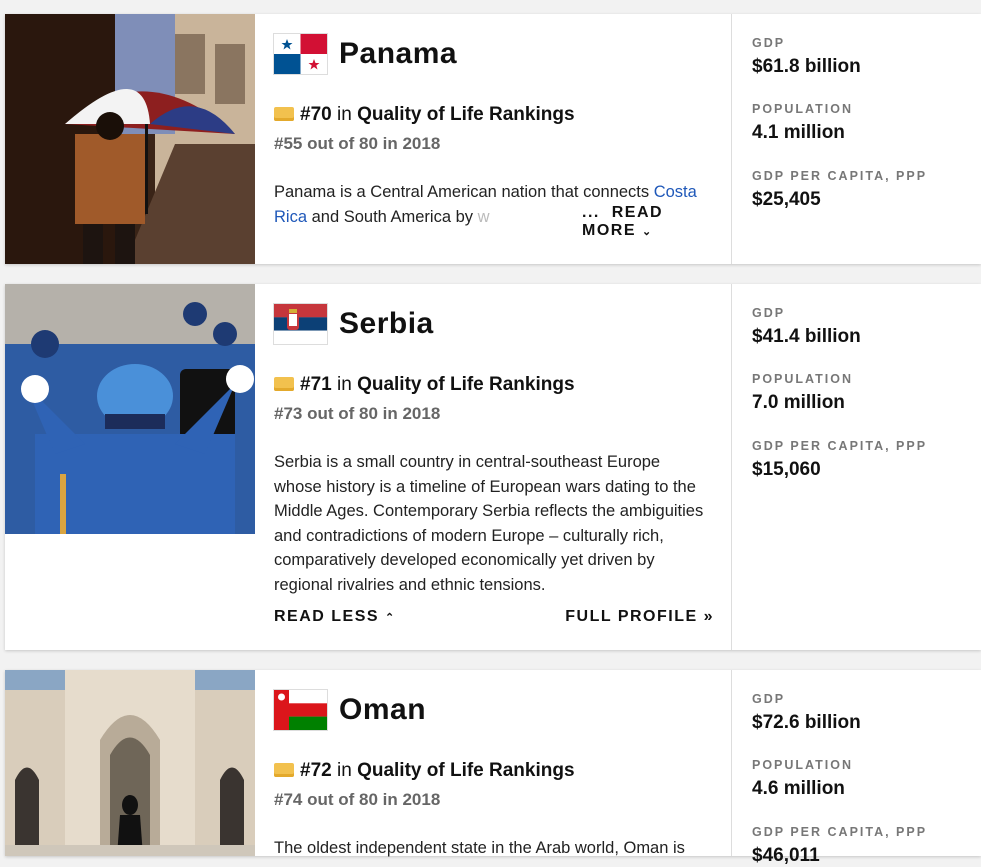 Image resolution: width=981 pixels, height=867 pixels. Describe the element at coordinates (786, 199) in the screenshot. I see `gdp-per-capita-value: $25,405` at that location.